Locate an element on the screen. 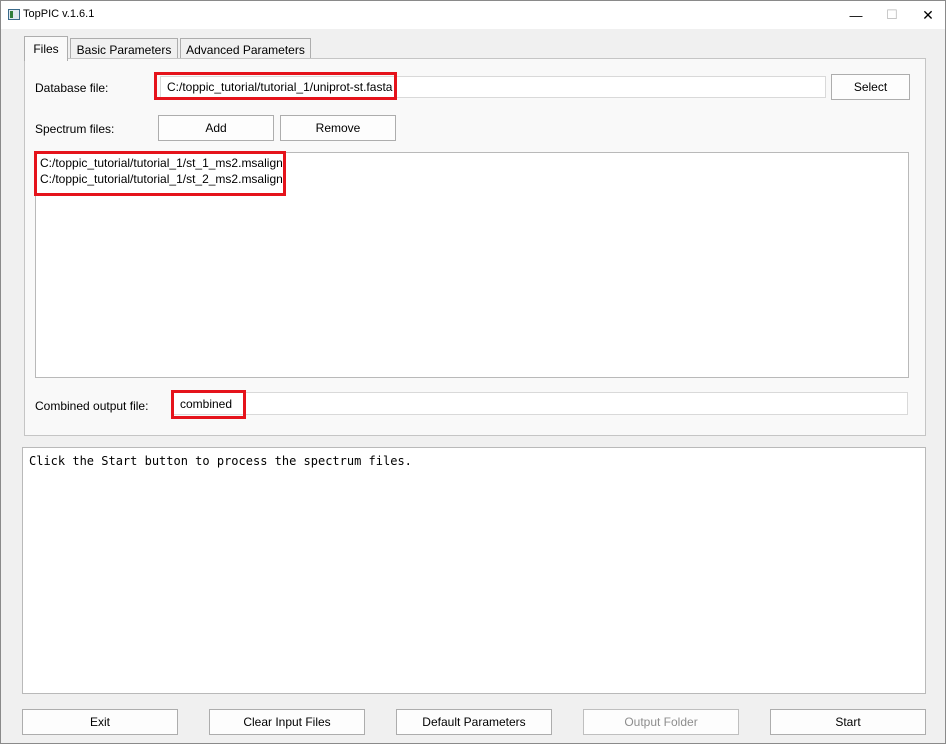  spectrum-files-label: Spectrum files: is located at coordinates (75, 129).